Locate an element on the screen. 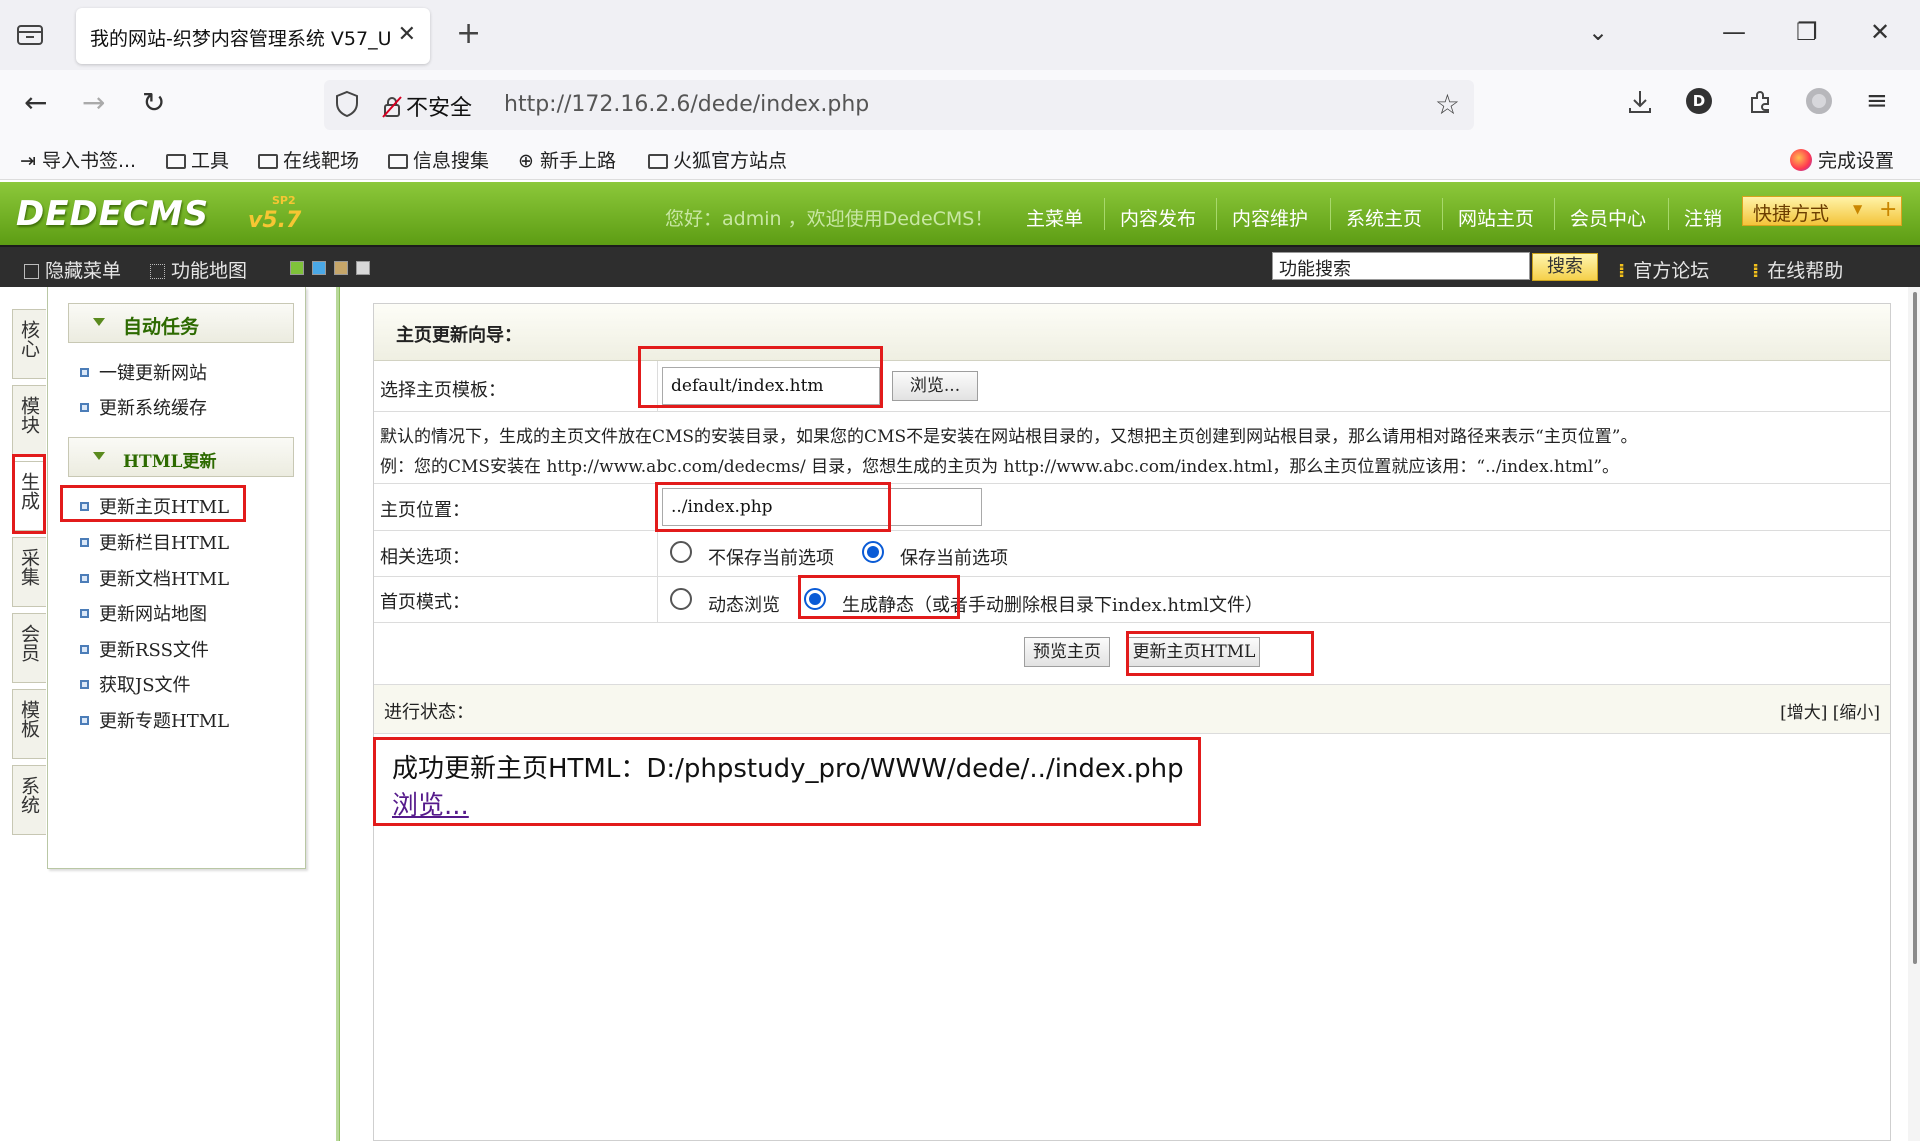  skin-brown-swatch is located at coordinates (341, 268).